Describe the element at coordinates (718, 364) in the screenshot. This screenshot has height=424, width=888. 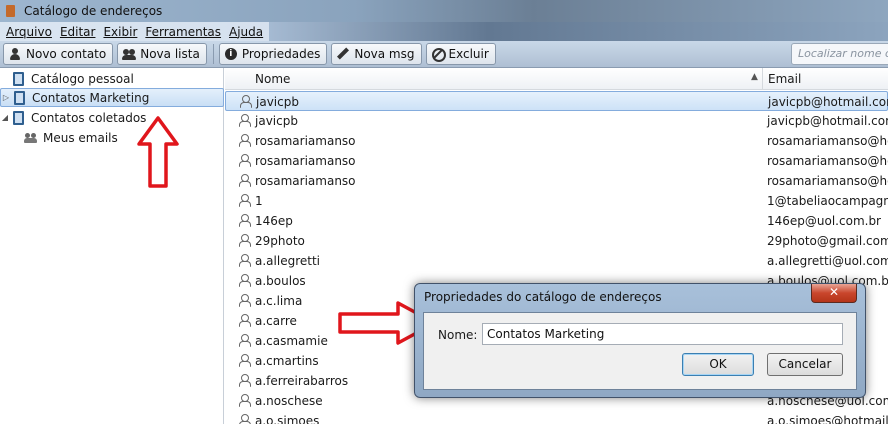
I see `ok-button: OK` at that location.